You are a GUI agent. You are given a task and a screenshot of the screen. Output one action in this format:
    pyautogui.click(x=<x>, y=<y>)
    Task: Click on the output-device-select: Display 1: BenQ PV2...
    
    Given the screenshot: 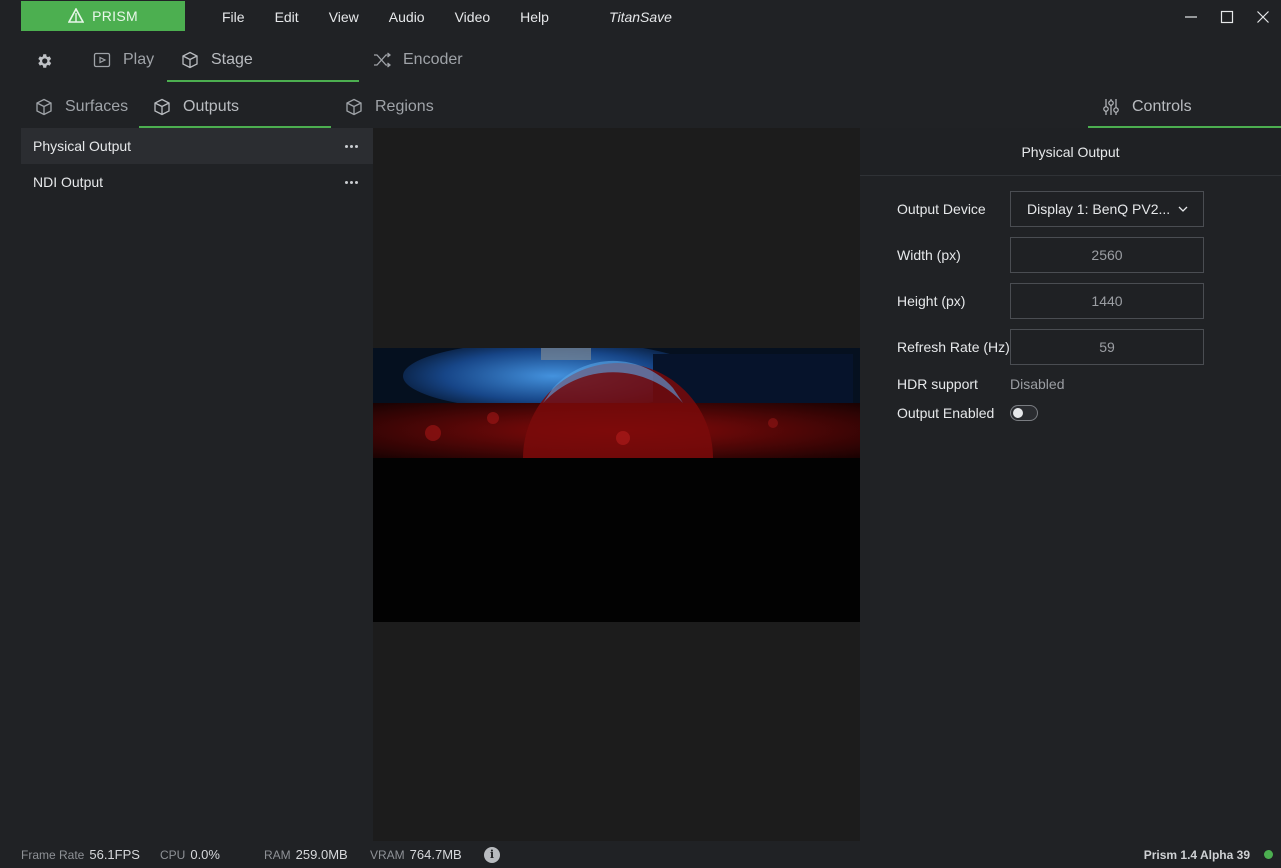 What is the action you would take?
    pyautogui.click(x=1107, y=209)
    